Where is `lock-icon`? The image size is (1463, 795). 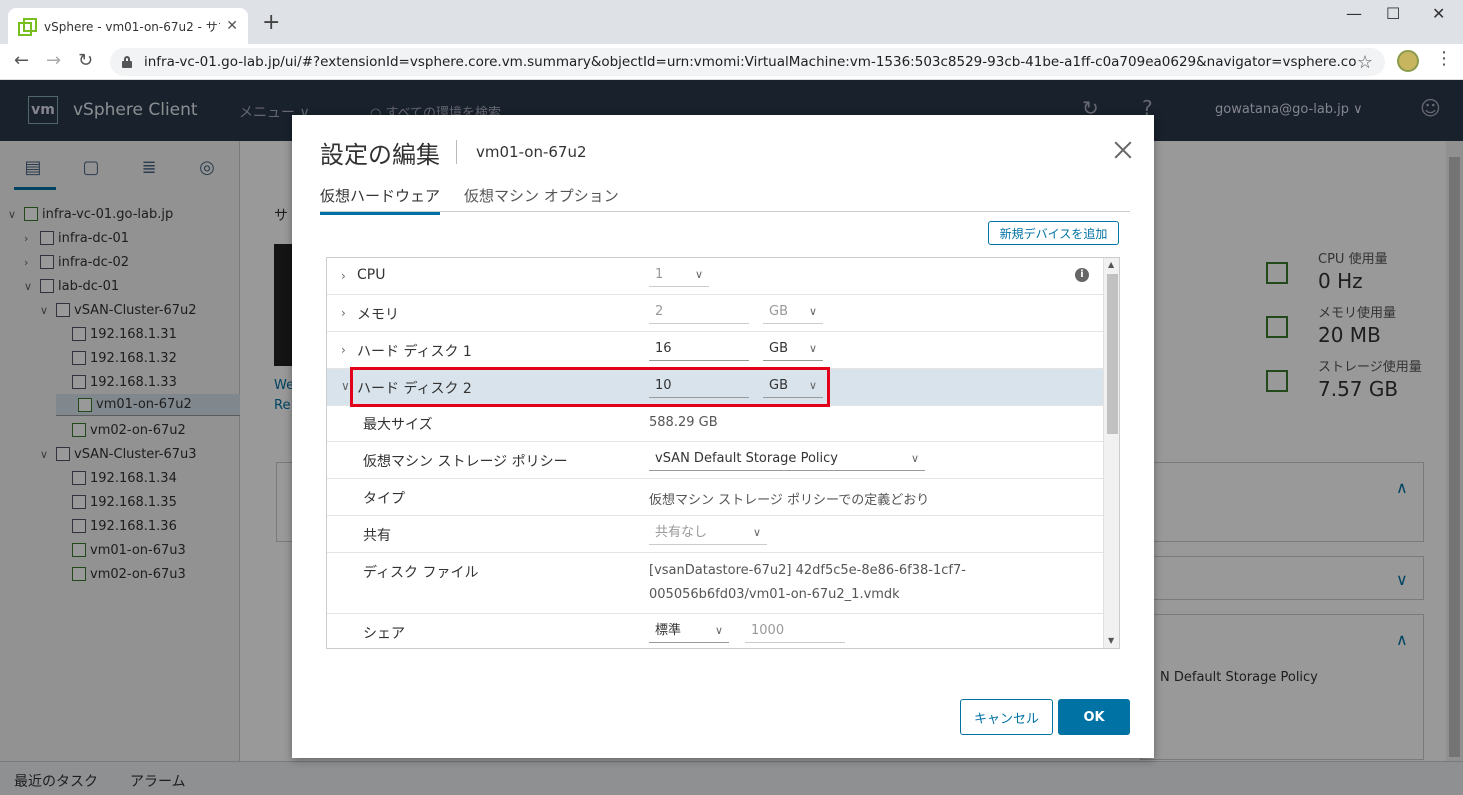
lock-icon is located at coordinates (127, 62).